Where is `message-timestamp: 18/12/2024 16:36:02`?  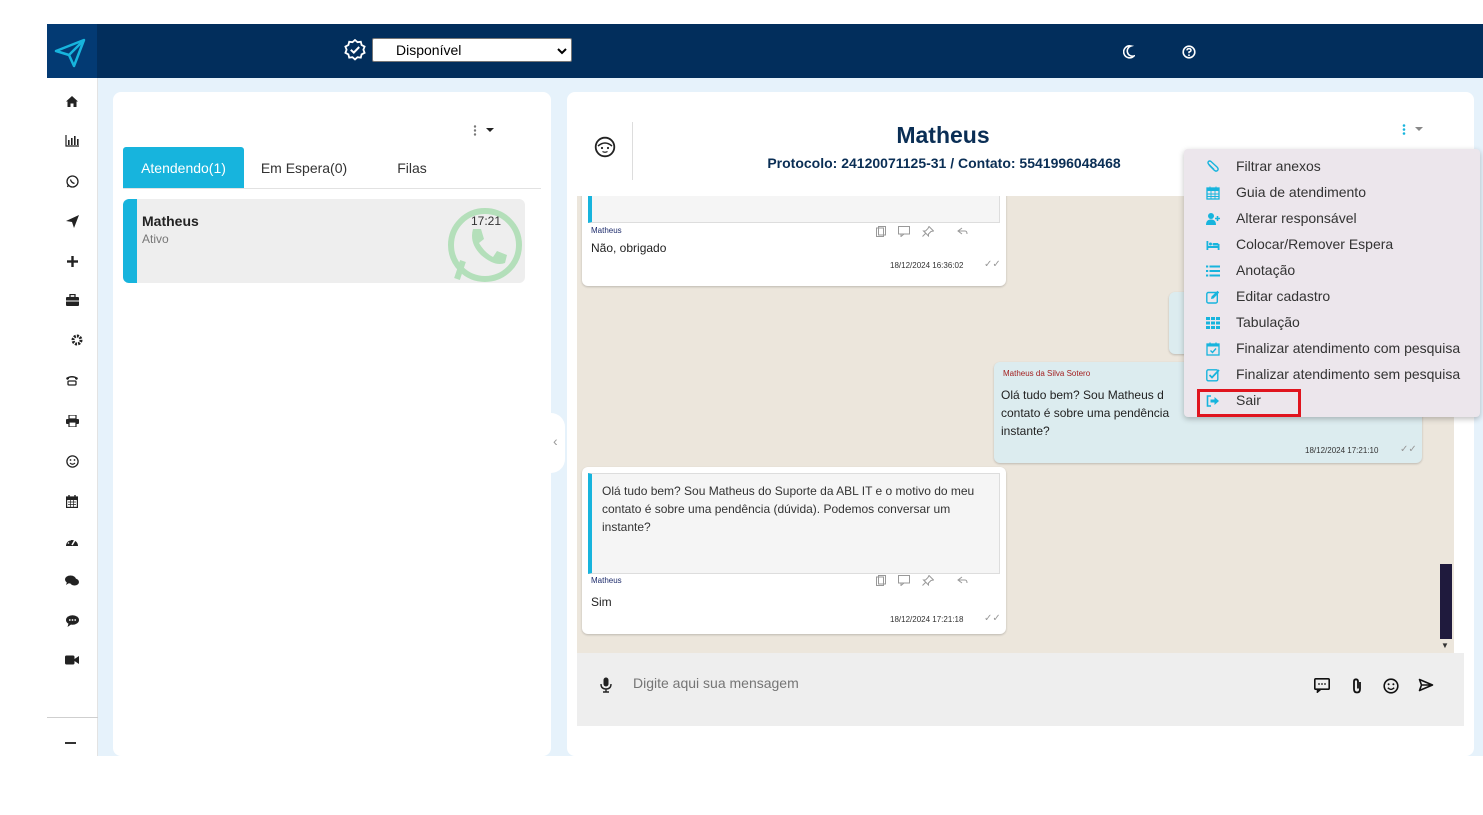 message-timestamp: 18/12/2024 16:36:02 is located at coordinates (927, 265).